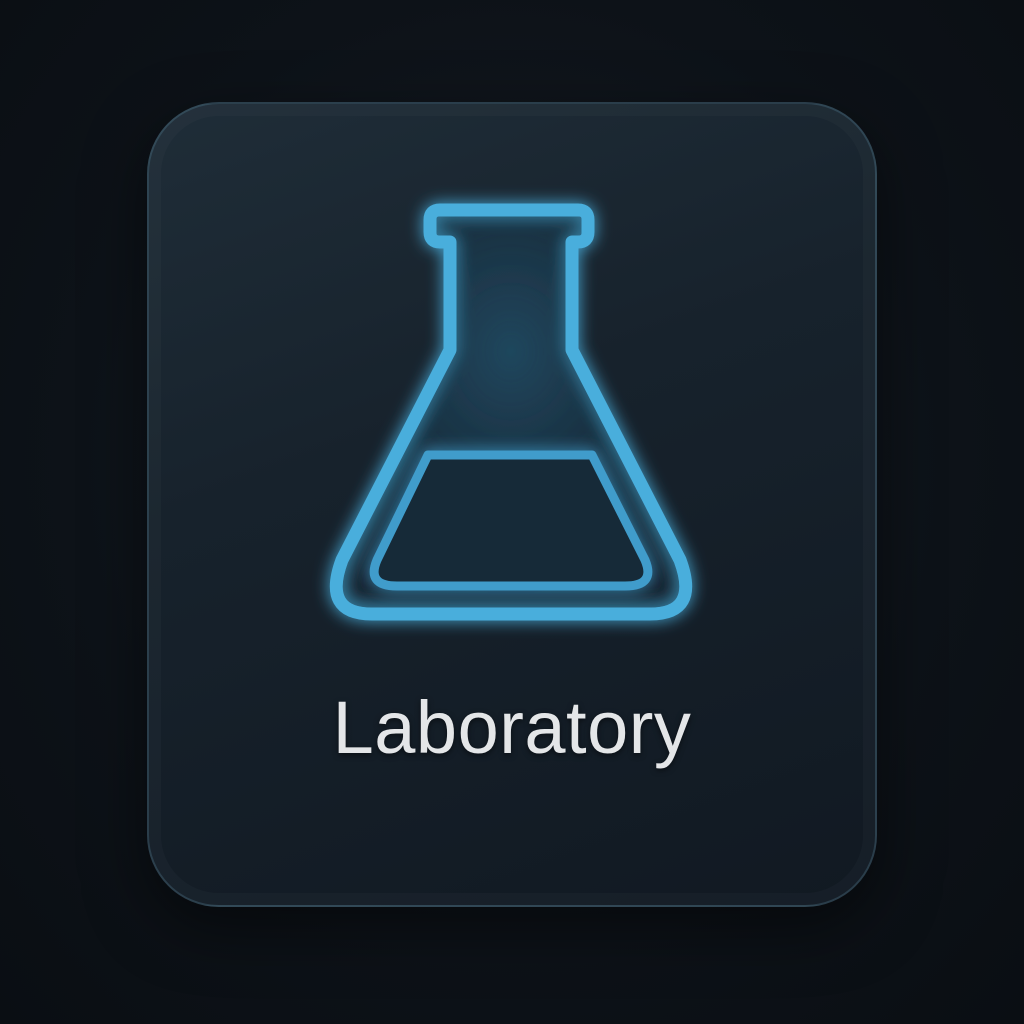  Describe the element at coordinates (512, 727) in the screenshot. I see `app-tile-label: Laboratory` at that location.